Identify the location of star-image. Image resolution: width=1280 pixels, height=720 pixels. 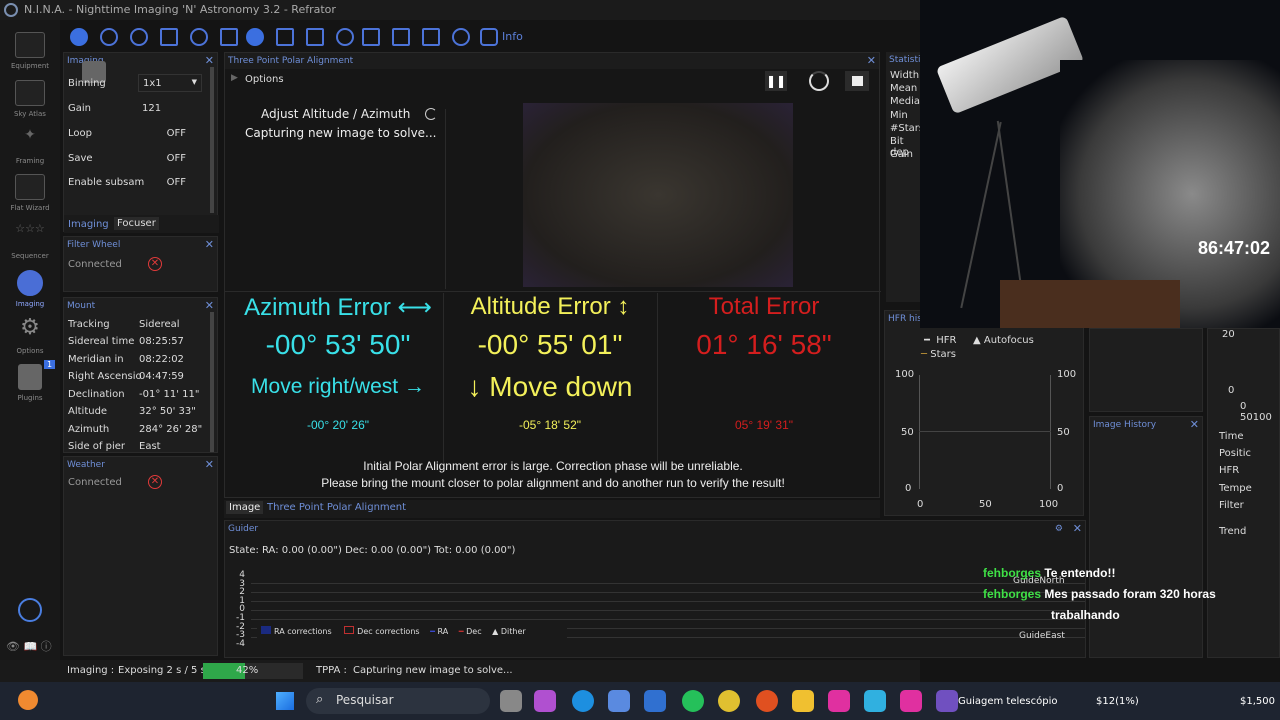
(658, 195).